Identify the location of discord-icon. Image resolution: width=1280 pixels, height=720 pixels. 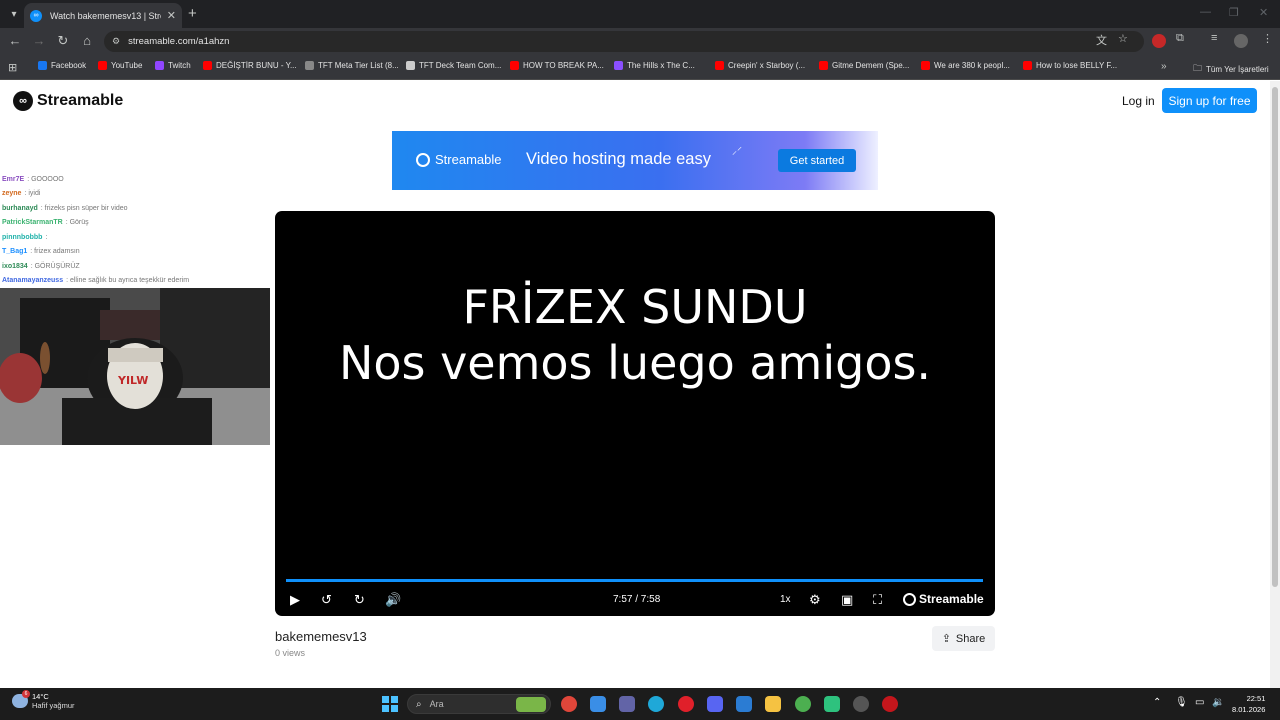
(715, 704).